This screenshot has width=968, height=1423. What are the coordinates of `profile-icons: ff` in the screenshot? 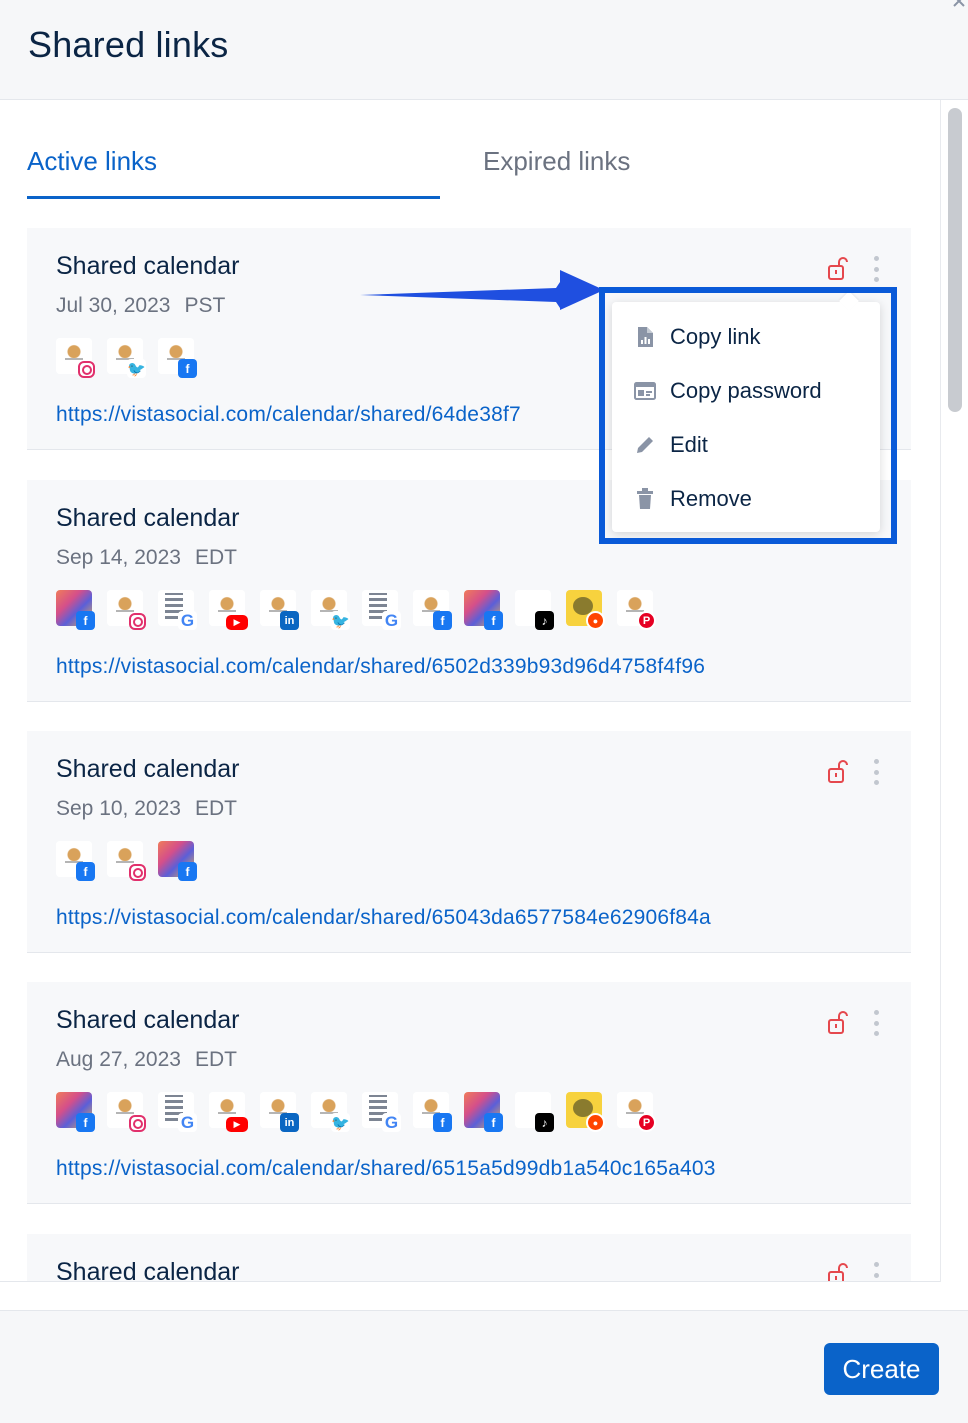 It's located at (126, 861).